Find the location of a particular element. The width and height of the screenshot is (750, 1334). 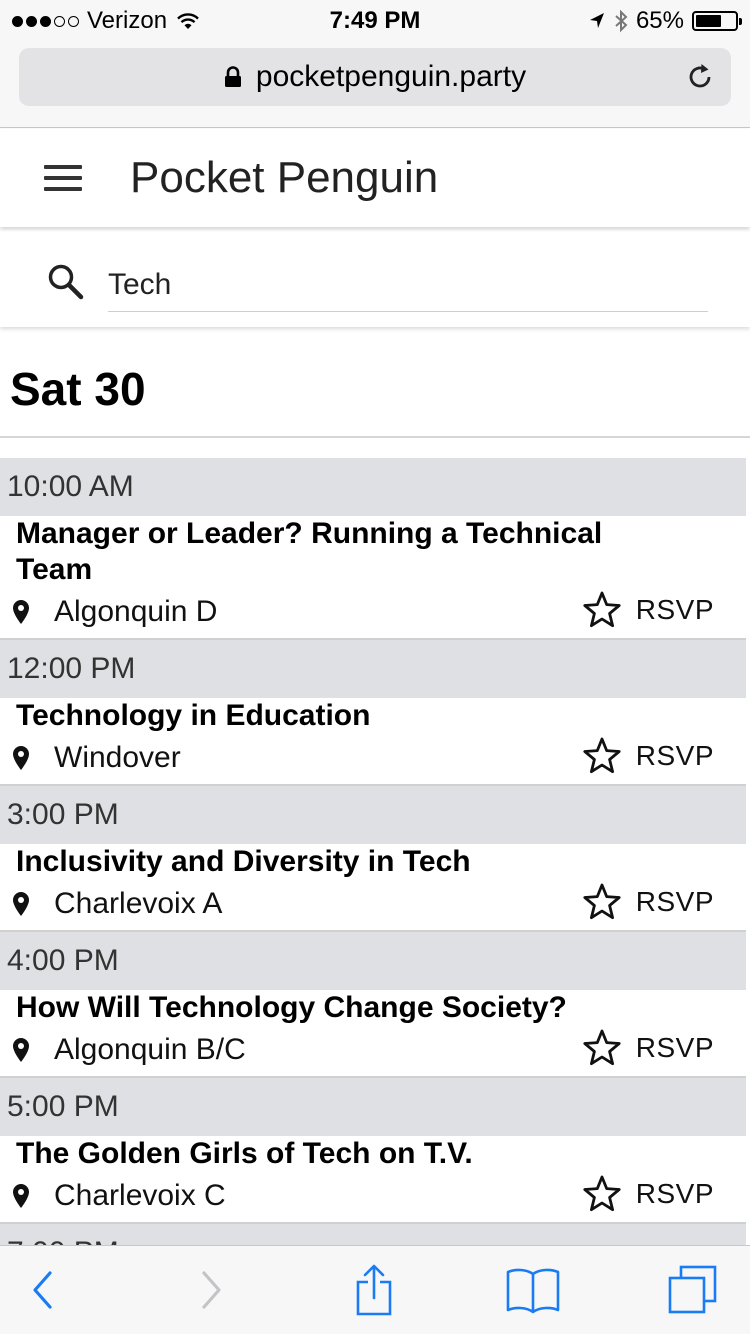

event-location: Algonquin B/C is located at coordinates (150, 1049).